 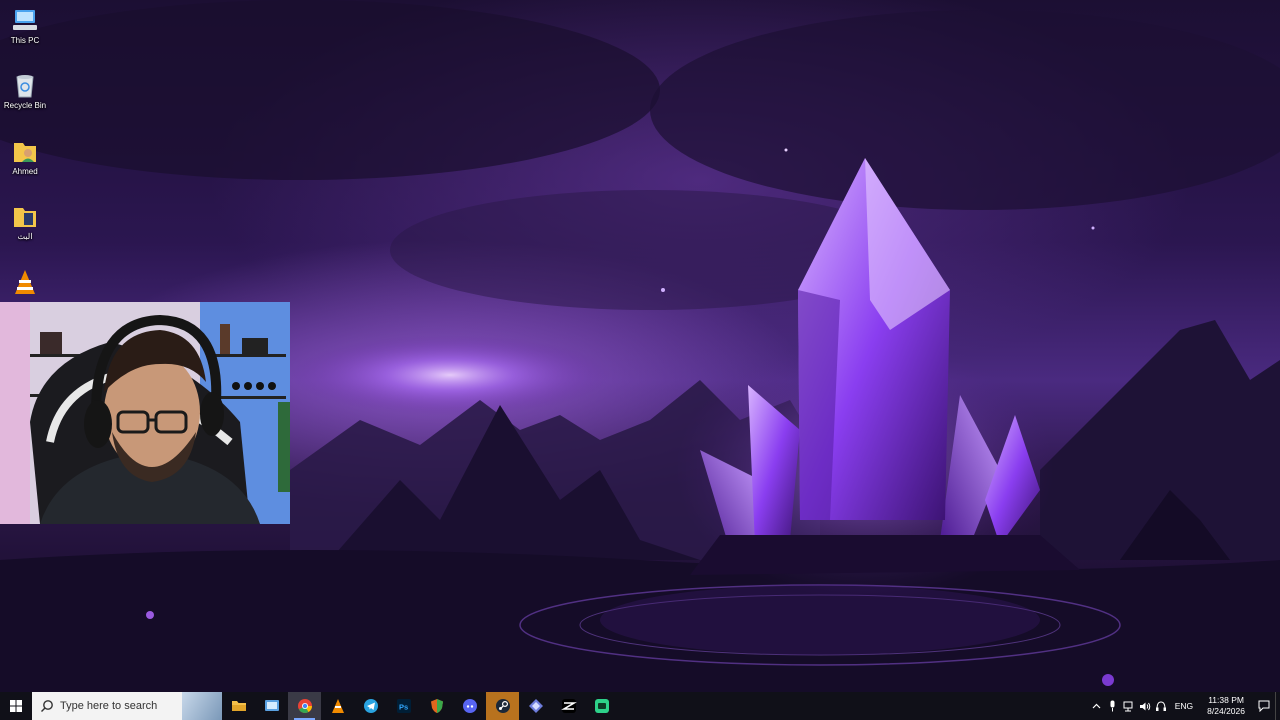 I want to click on taskbar-search-box, so click(x=127, y=706).